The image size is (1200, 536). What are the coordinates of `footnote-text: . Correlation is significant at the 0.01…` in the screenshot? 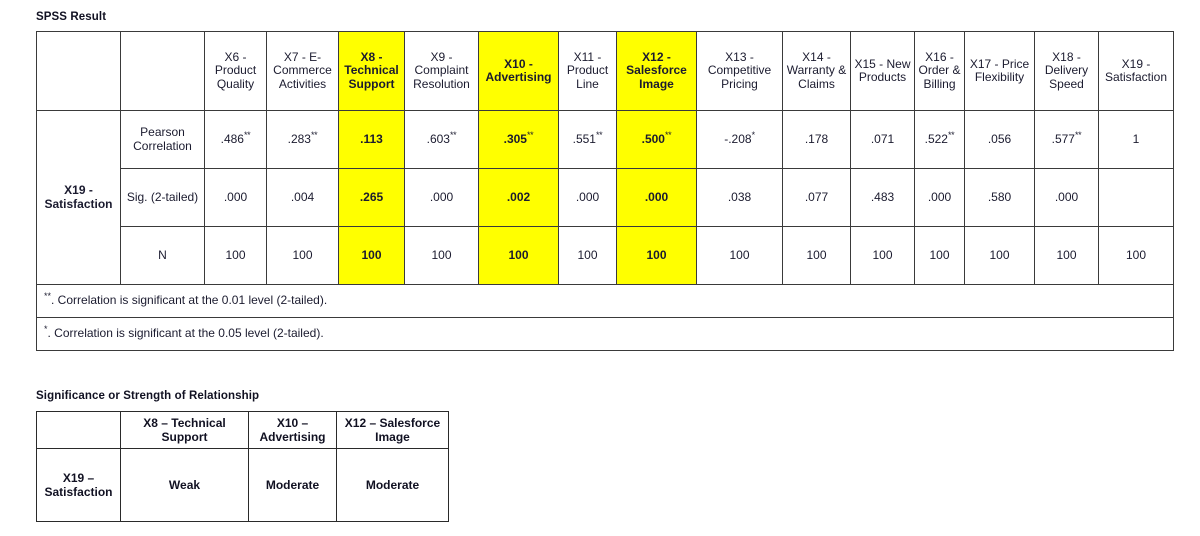 It's located at (189, 300).